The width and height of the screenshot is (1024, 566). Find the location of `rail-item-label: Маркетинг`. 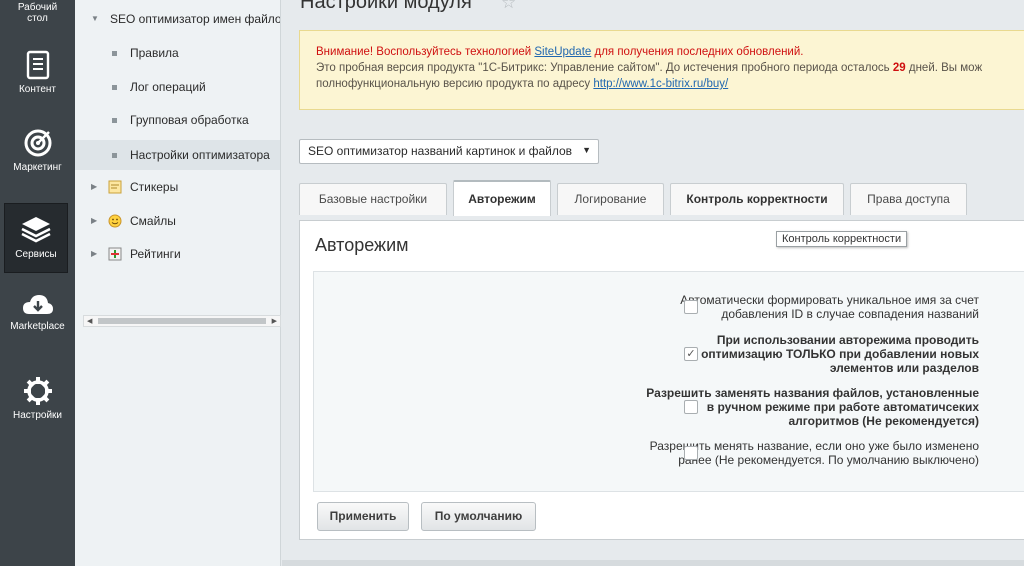

rail-item-label: Маркетинг is located at coordinates (37, 167).